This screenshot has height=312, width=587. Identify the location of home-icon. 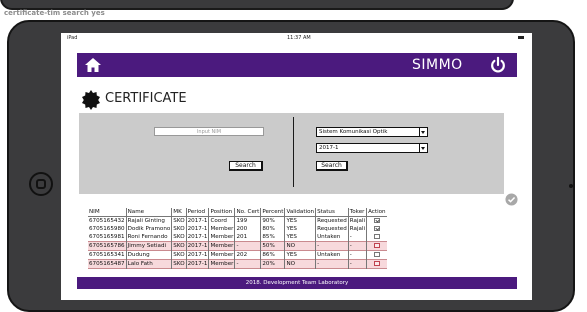
(93, 65).